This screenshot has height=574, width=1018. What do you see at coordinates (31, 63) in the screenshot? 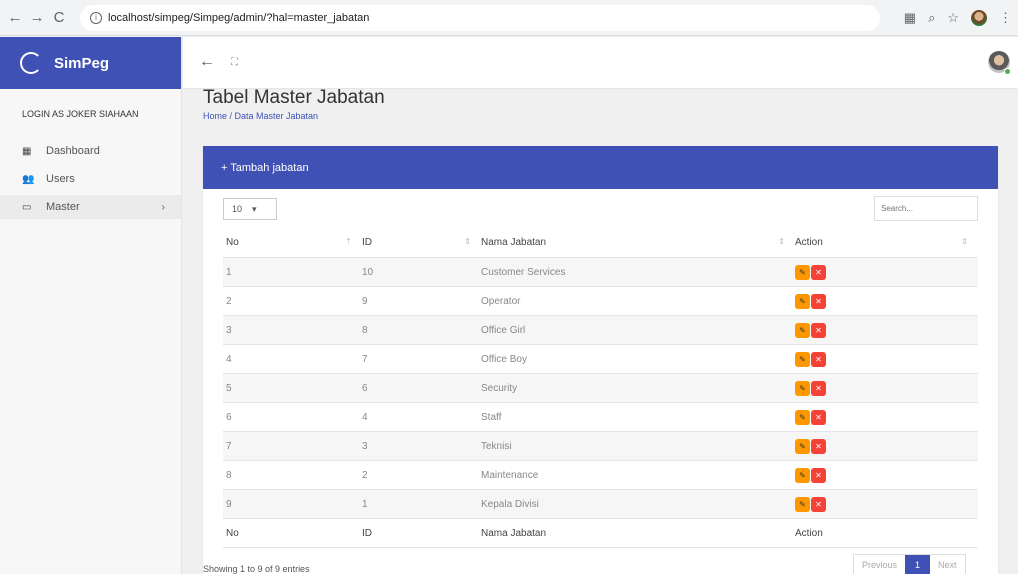
I see `brand-logo-icon` at bounding box center [31, 63].